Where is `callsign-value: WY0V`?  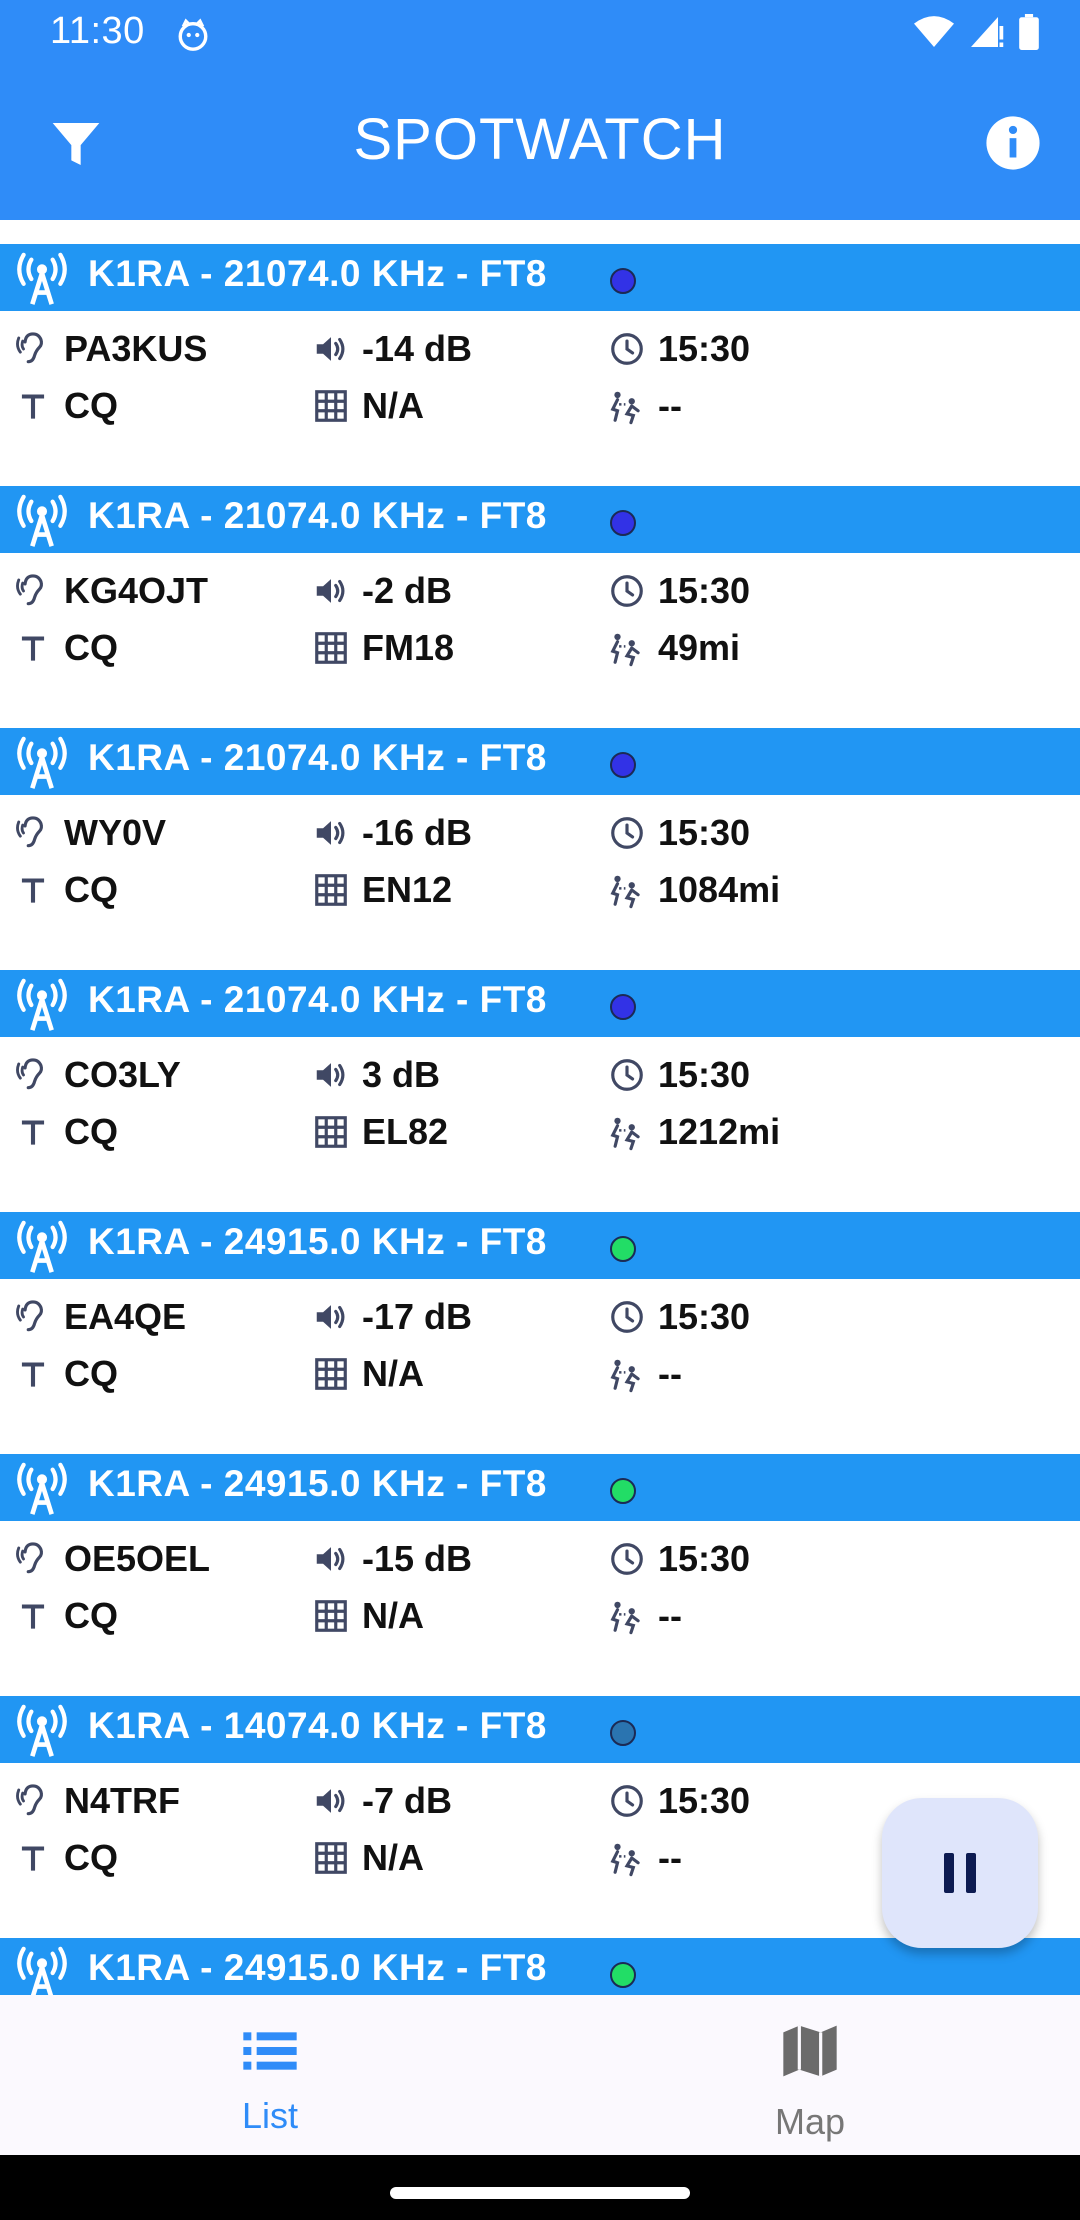 callsign-value: WY0V is located at coordinates (115, 832).